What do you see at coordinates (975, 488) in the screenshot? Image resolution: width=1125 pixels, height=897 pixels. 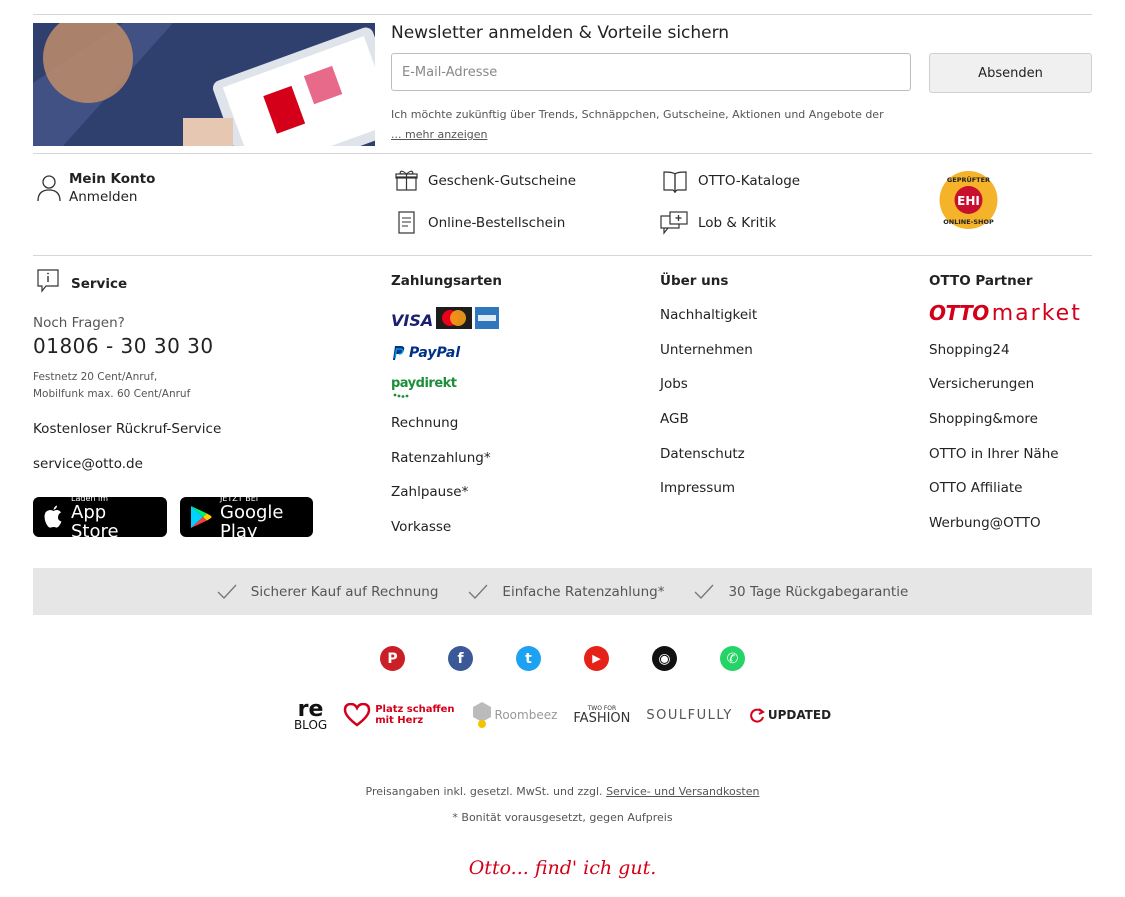 I see `partner-link-affiliate: OTTO Affiliate` at bounding box center [975, 488].